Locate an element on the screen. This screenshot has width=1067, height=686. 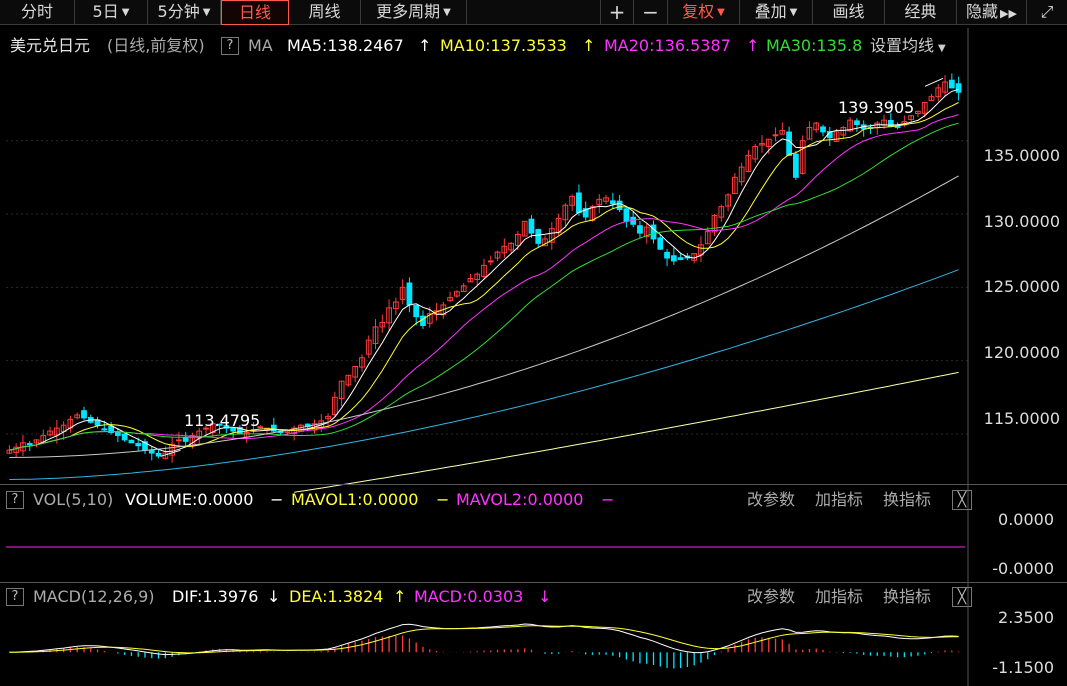
macd-tick: 2.3500 is located at coordinates (1026, 617).